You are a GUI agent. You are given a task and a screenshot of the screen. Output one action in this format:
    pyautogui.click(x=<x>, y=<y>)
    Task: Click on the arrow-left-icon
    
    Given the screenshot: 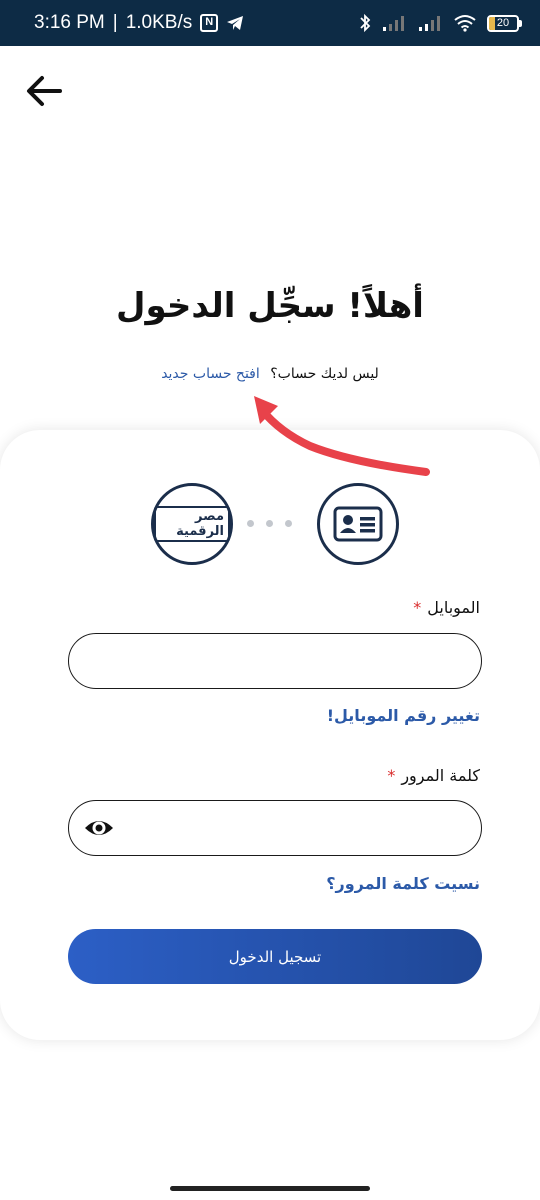 What is the action you would take?
    pyautogui.click(x=44, y=91)
    